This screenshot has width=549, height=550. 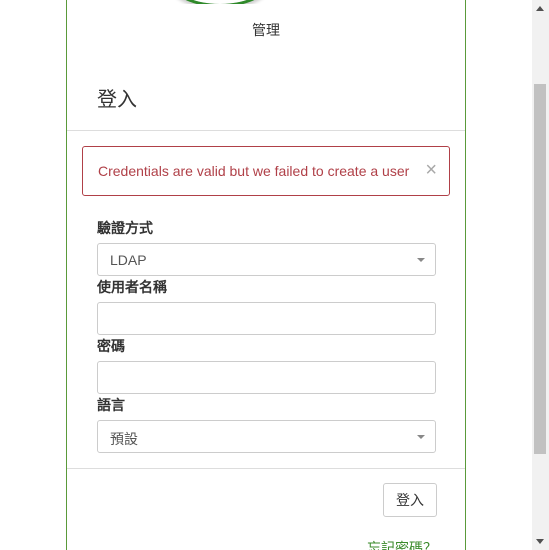 I want to click on scroll-up-icon, so click(x=540, y=8).